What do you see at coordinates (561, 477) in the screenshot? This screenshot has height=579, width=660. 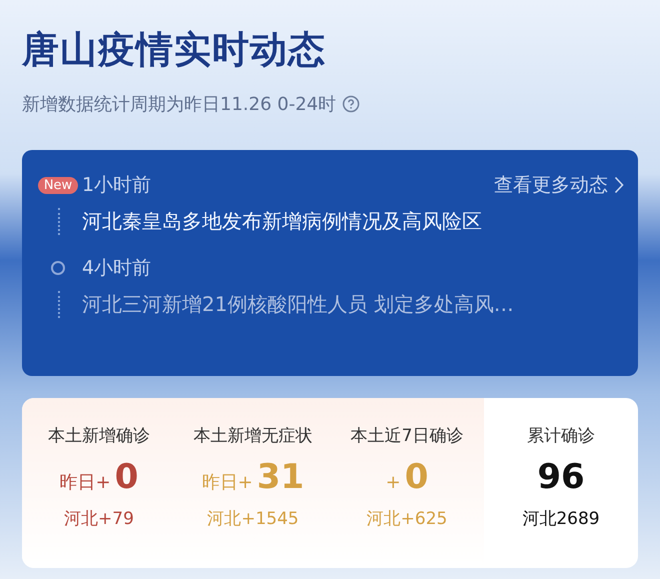 I see `stat-value: 96` at bounding box center [561, 477].